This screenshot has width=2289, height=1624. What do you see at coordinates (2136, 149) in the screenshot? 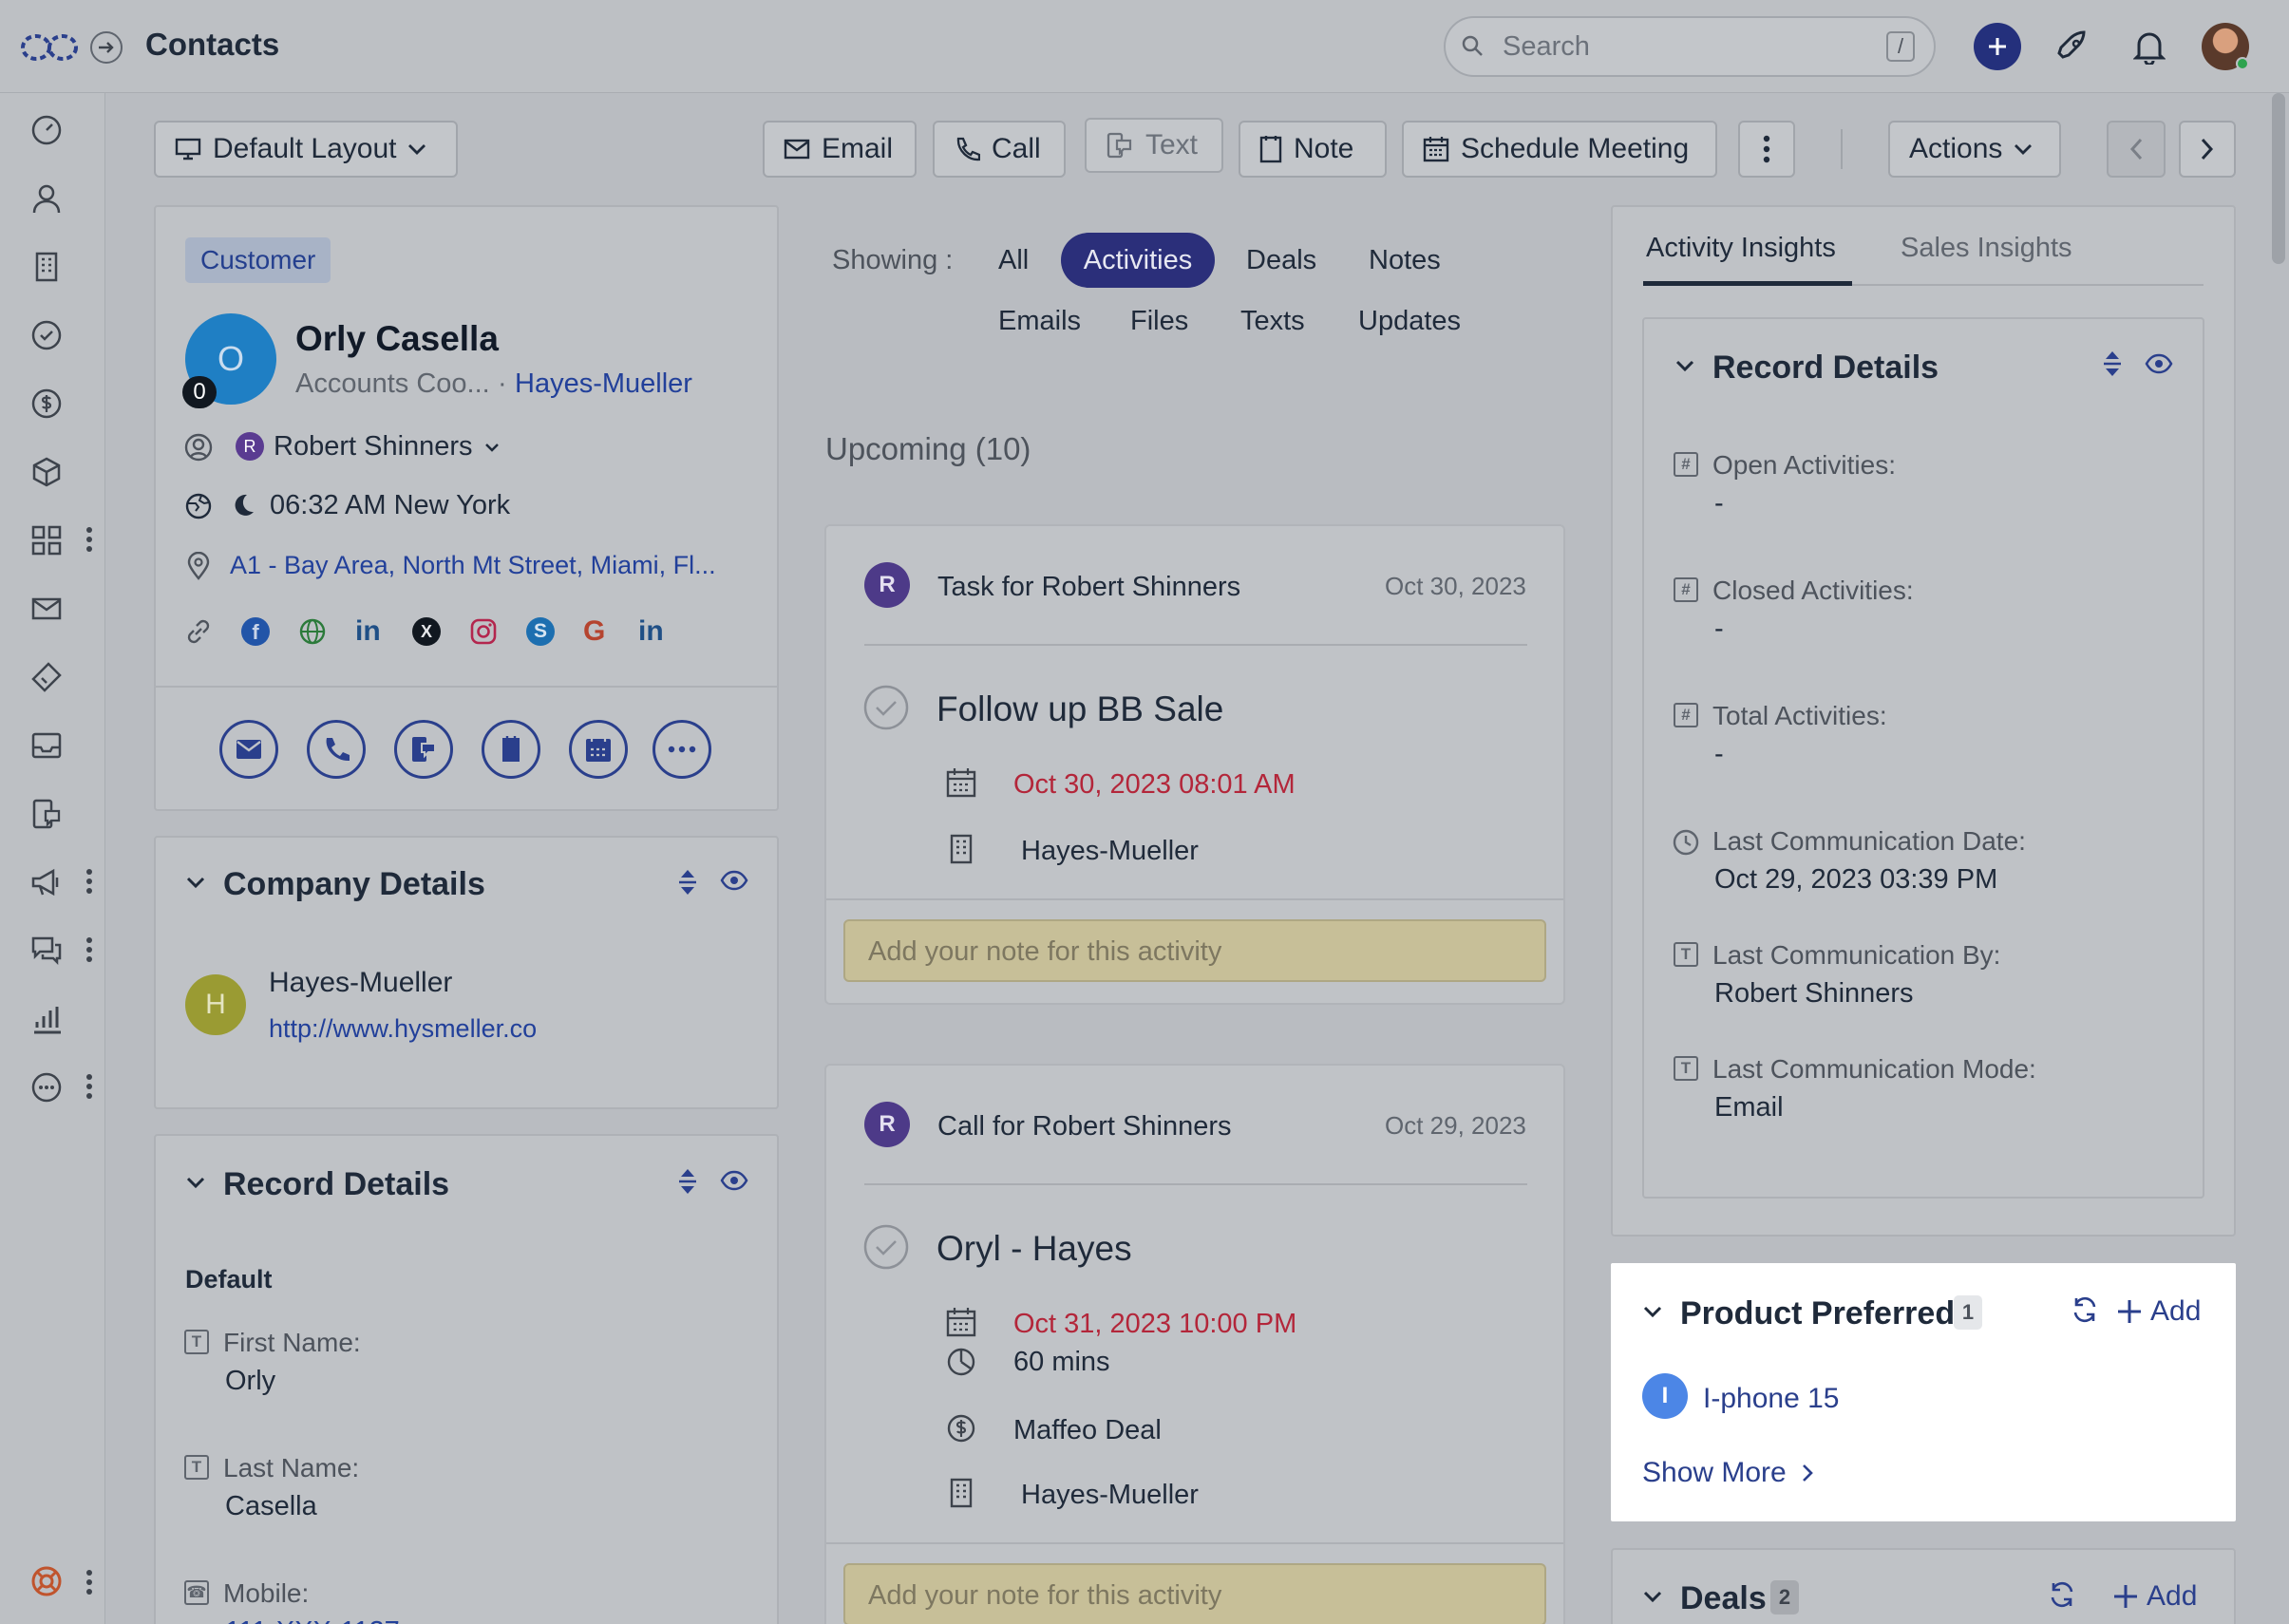
I see `previous-record-button` at bounding box center [2136, 149].